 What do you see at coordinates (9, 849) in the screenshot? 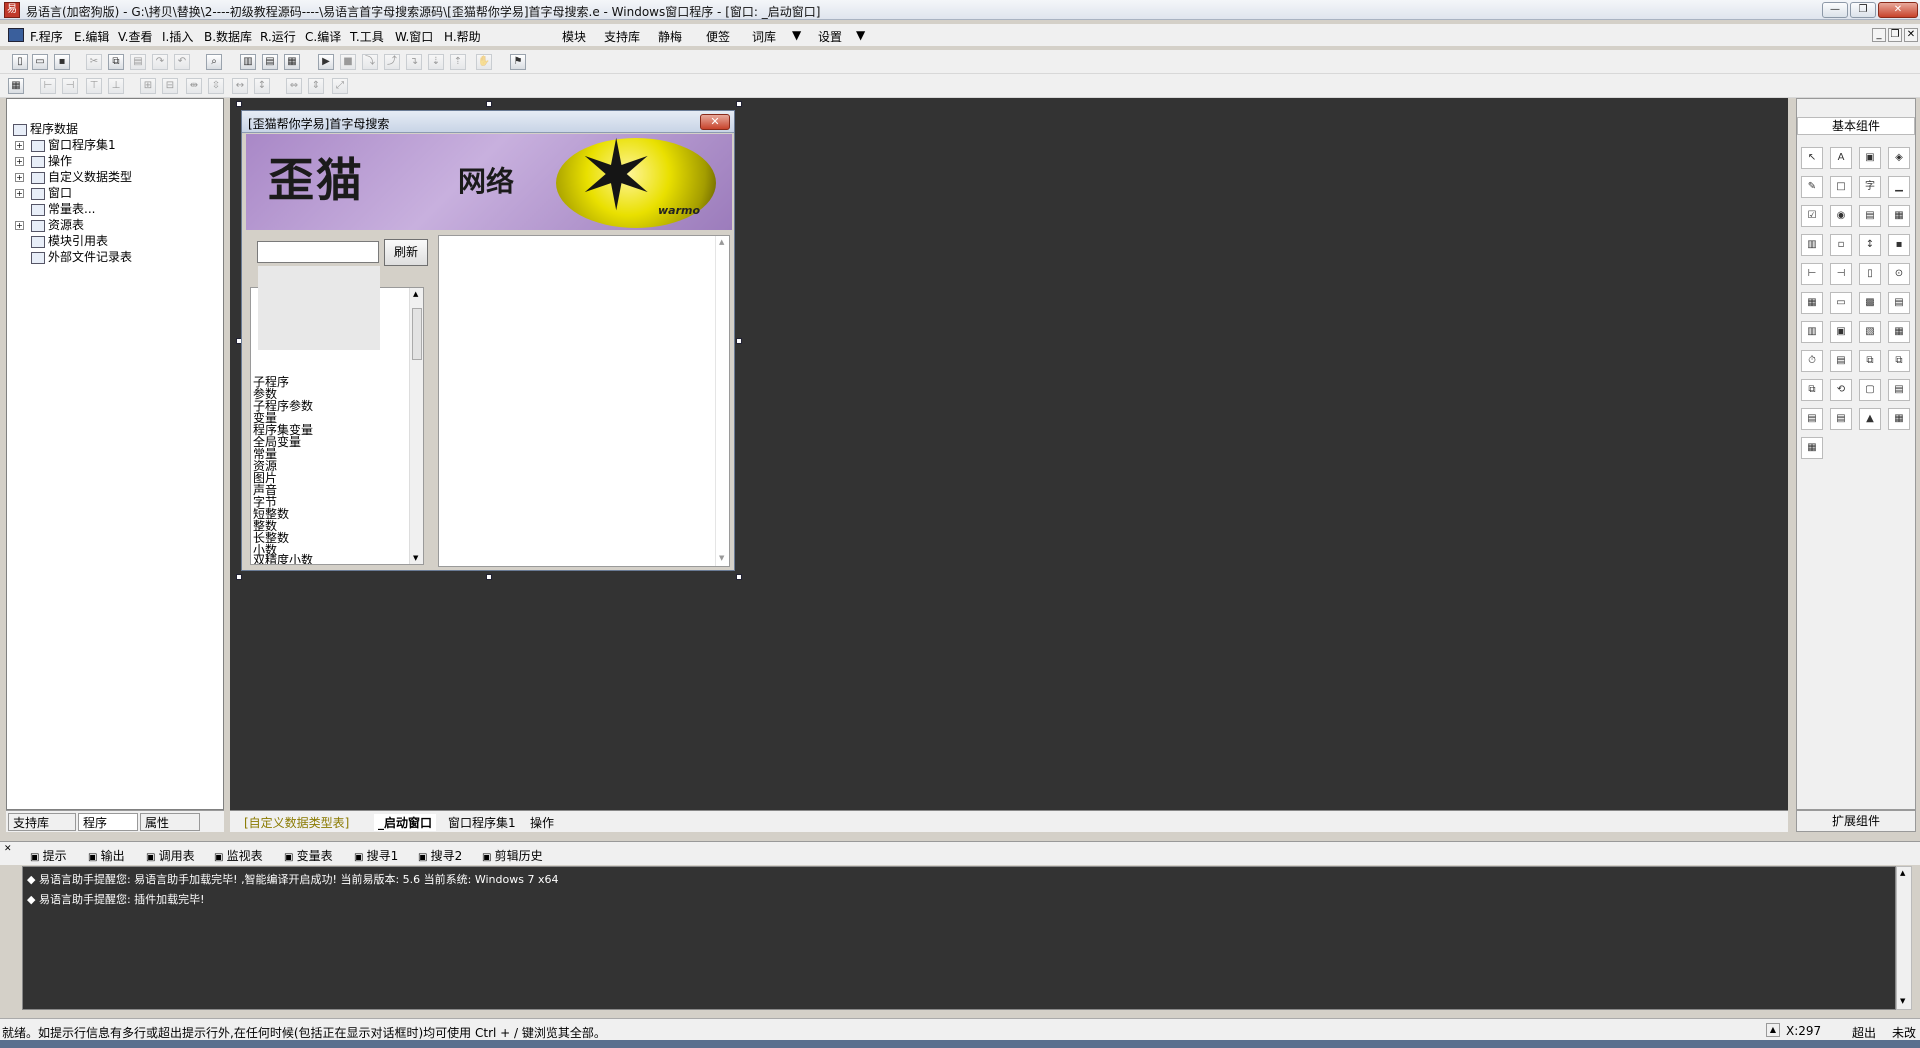
I see `output-close-icon: ✕` at bounding box center [9, 849].